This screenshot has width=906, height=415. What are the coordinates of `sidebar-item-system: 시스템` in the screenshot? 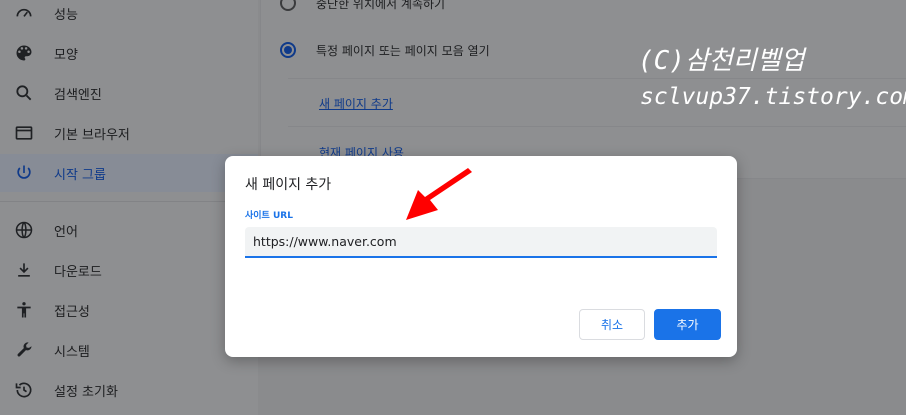 It's located at (129, 350).